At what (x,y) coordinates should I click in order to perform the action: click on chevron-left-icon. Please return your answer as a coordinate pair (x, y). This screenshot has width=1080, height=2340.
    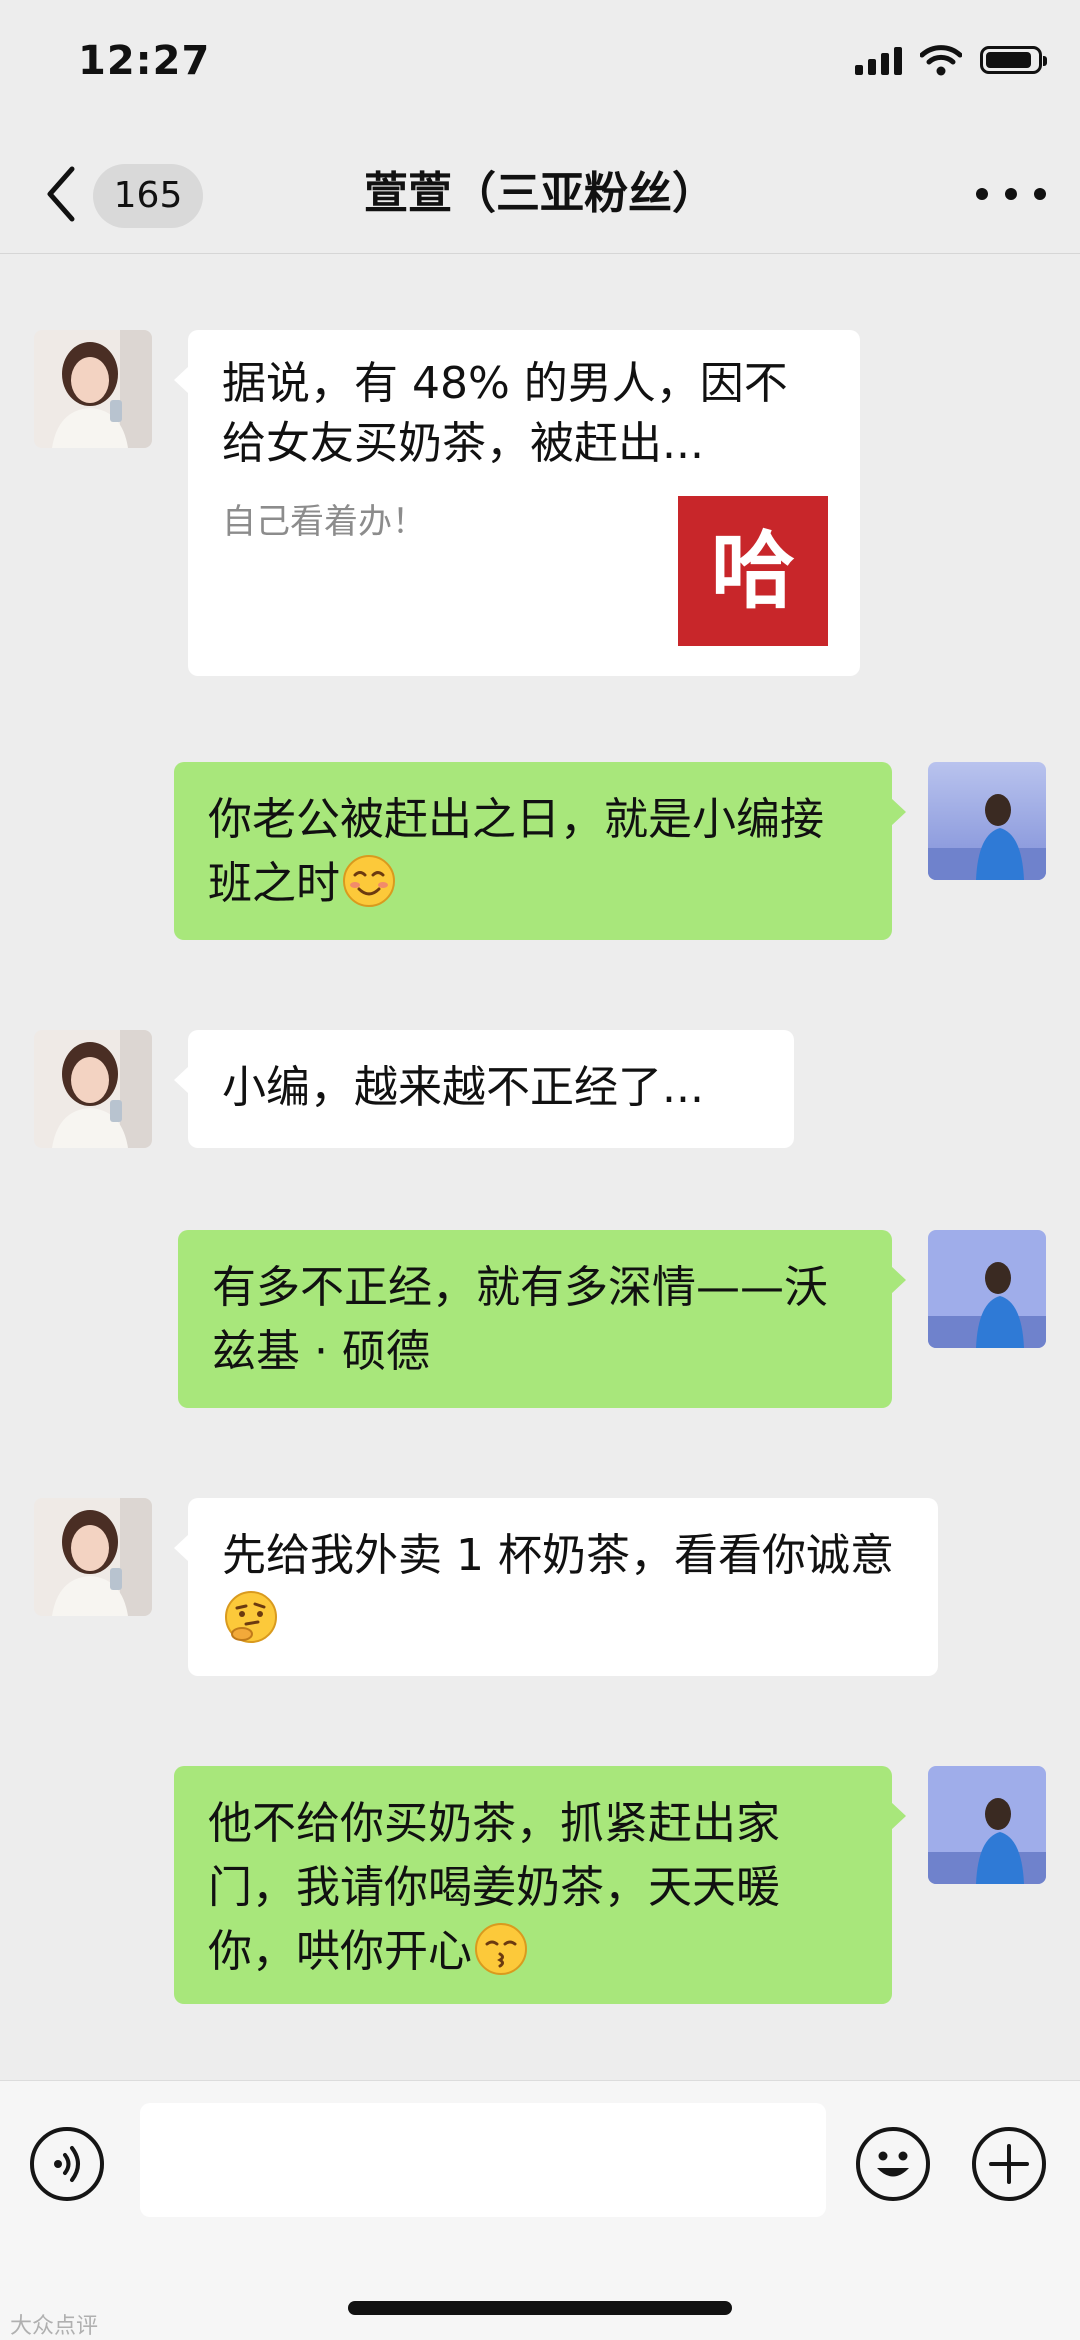
    Looking at the image, I should click on (60, 194).